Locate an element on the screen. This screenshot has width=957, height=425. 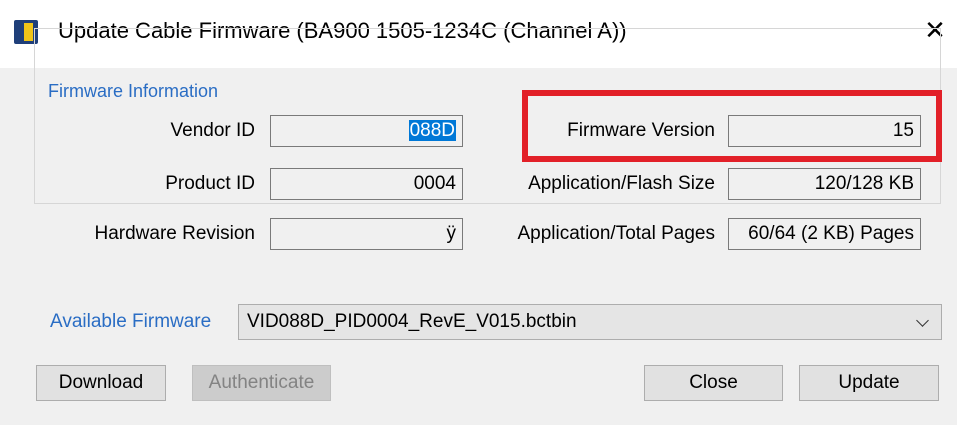
vendor-id-label: Vendor ID is located at coordinates (213, 130).